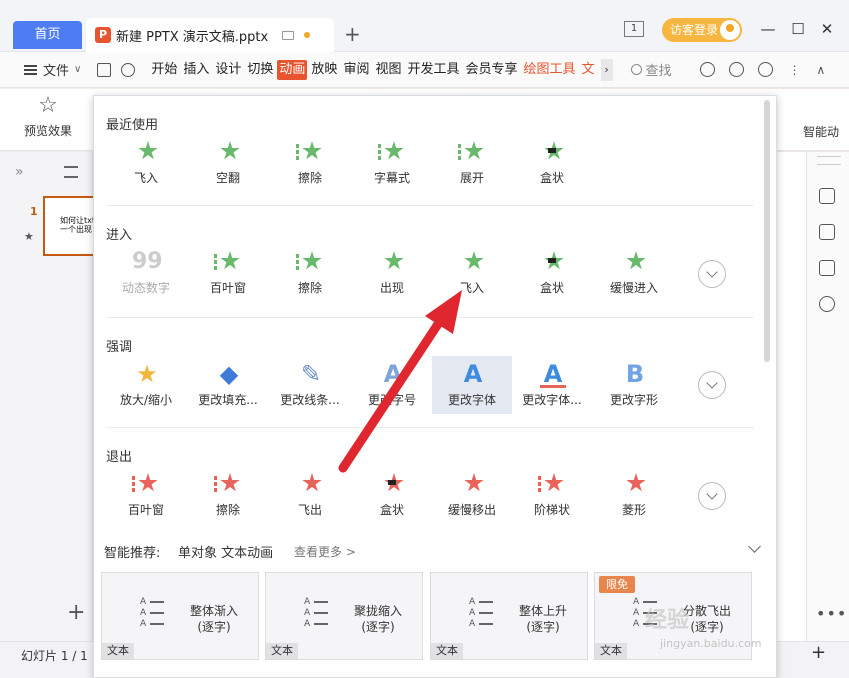  Describe the element at coordinates (288, 35) in the screenshot. I see `monitor-icon` at that location.